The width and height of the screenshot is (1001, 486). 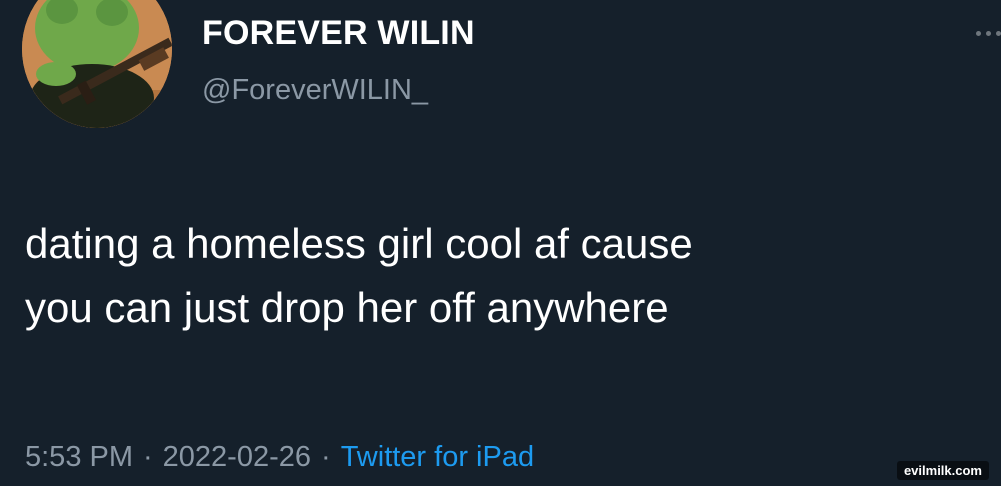 I want to click on tweet-text-line: you can just drop her off anywhere, so click(x=347, y=307).